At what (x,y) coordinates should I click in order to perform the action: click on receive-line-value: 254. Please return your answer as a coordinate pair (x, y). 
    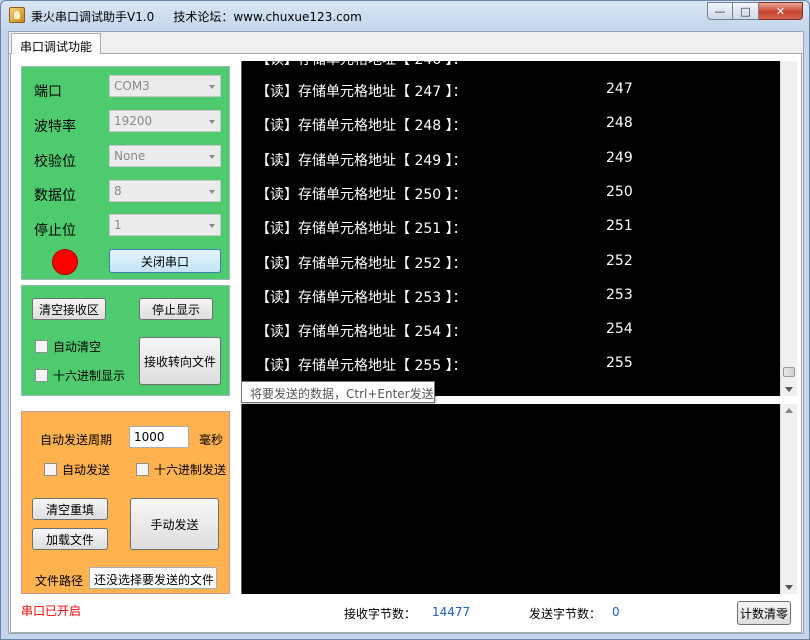
    Looking at the image, I should click on (619, 329).